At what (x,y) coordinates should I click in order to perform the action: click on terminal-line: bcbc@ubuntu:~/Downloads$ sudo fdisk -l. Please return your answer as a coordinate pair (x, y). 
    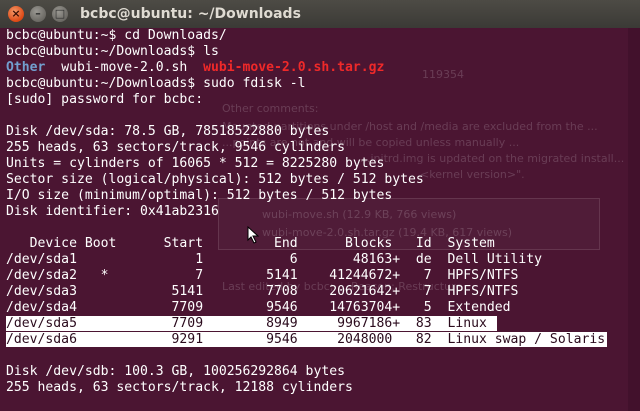
    Looking at the image, I should click on (156, 84).